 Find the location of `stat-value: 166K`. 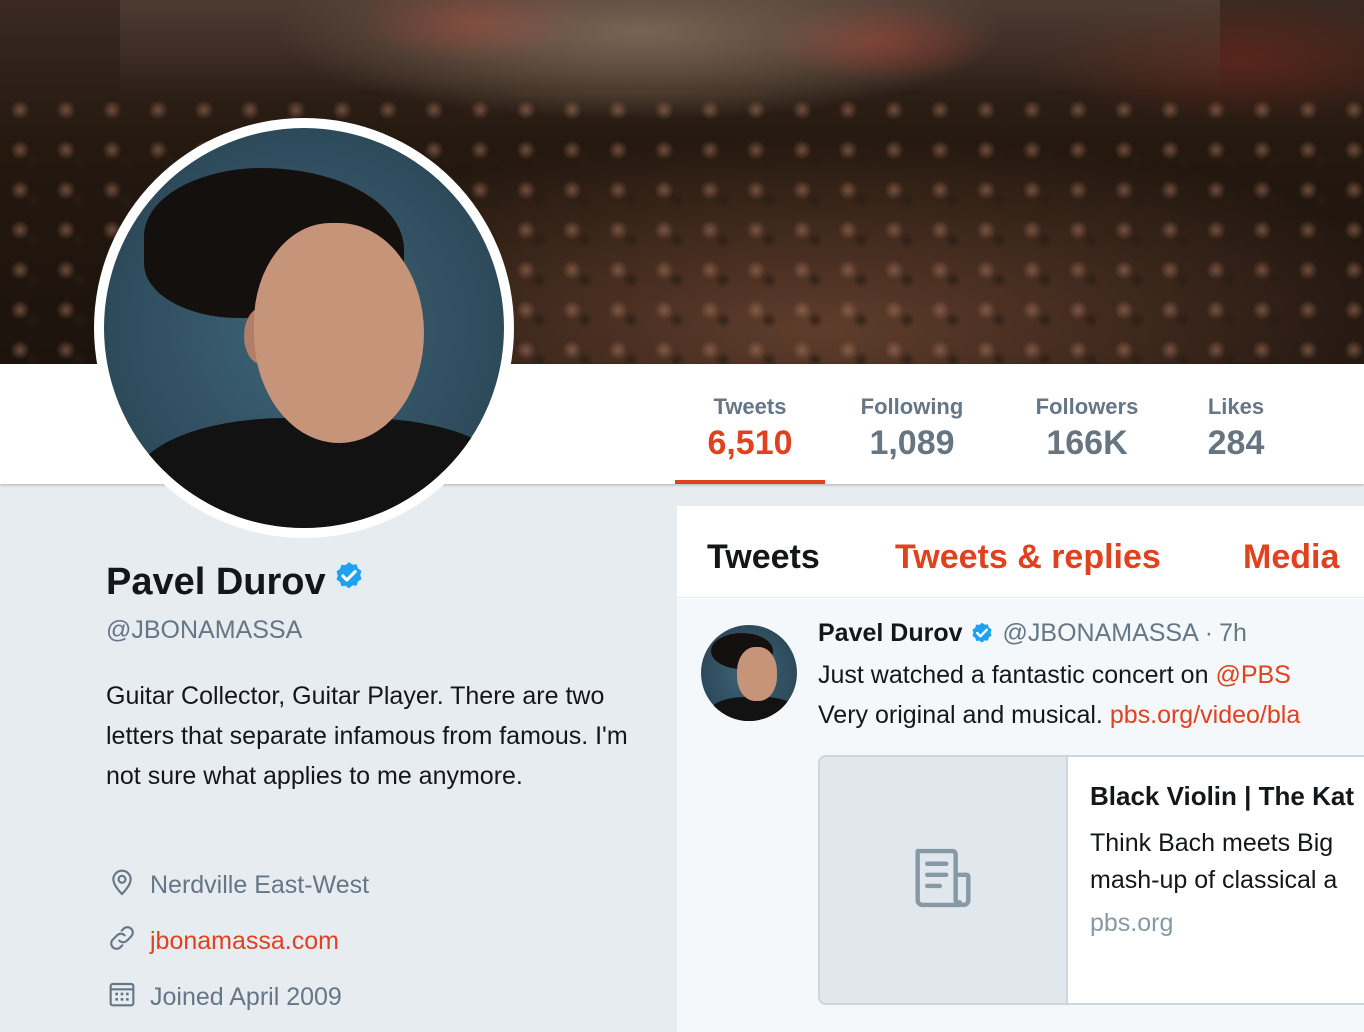

stat-value: 166K is located at coordinates (1087, 443).